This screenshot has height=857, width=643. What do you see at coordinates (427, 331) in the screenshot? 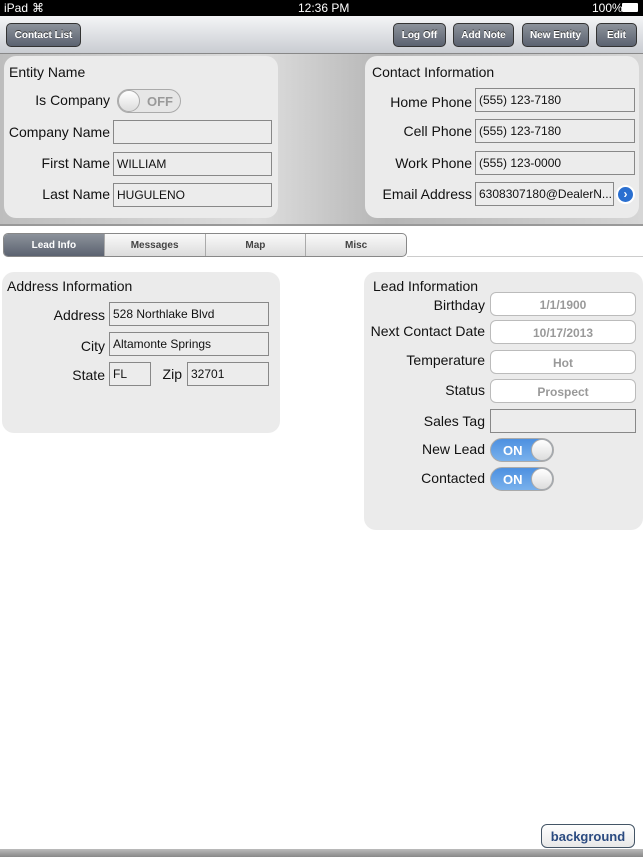
I see `next-contact-date-label: Next Contact Date` at bounding box center [427, 331].